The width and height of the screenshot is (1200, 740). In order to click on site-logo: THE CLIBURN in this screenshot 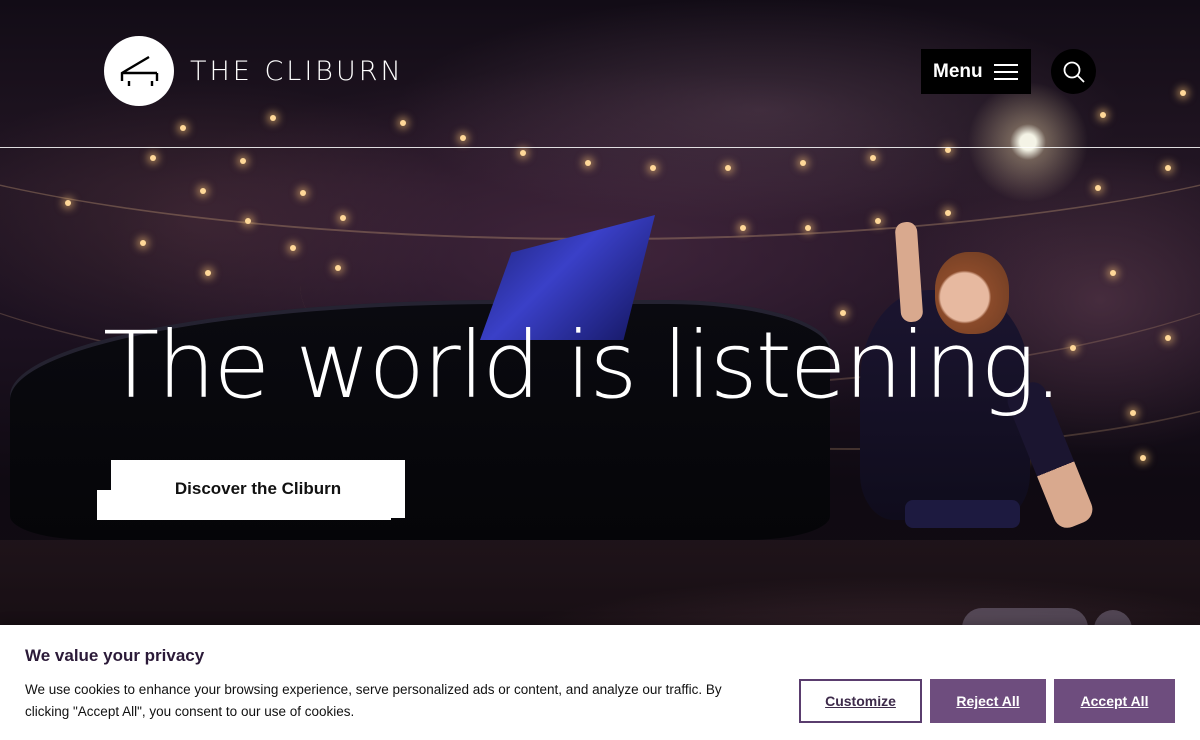, I will do `click(254, 71)`.